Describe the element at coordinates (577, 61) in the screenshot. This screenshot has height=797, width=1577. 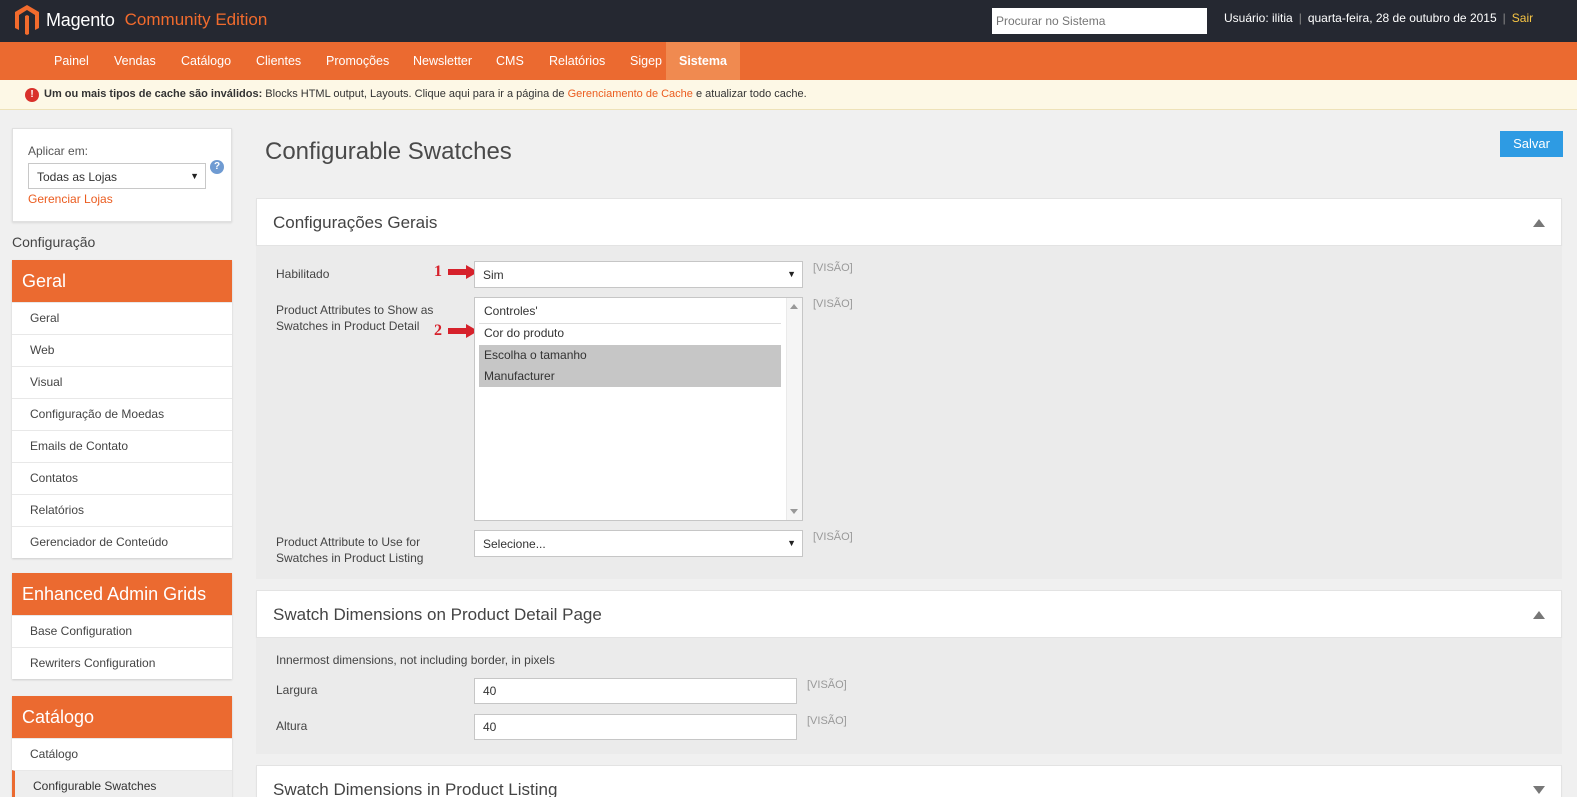
I see `nav-relatorios: Relatórios` at that location.